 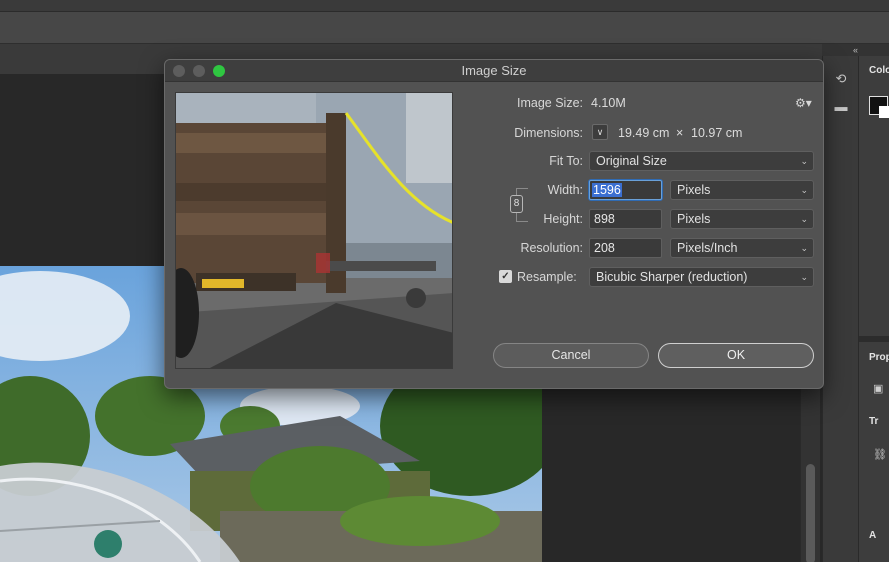 I want to click on background-swatch, so click(x=884, y=112).